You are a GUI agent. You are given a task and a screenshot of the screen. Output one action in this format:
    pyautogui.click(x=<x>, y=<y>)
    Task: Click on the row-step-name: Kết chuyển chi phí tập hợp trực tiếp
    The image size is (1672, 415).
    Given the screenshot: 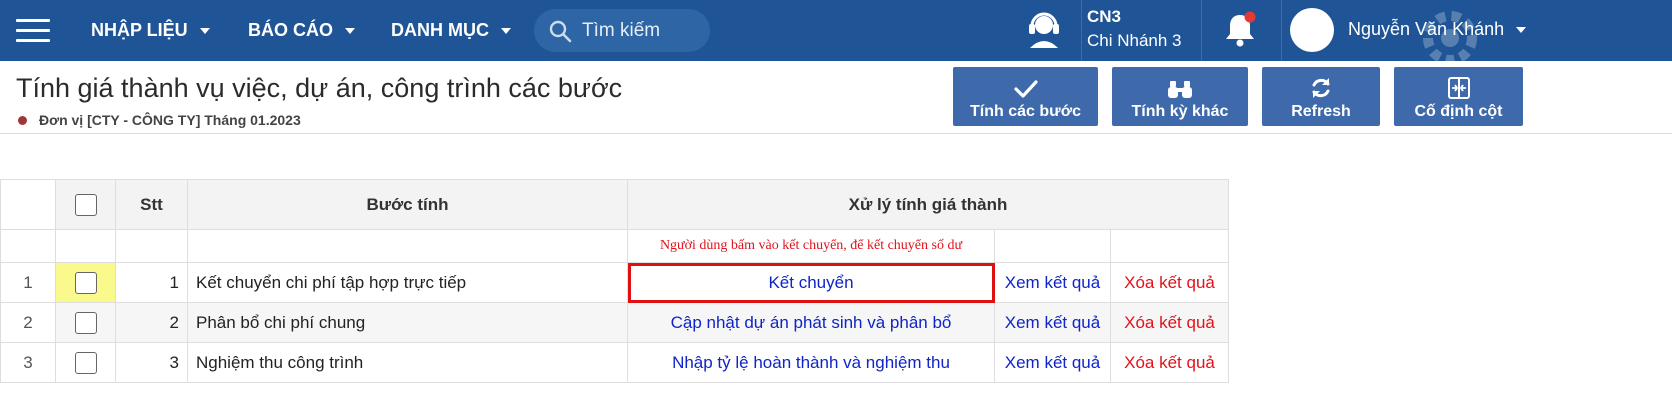 What is the action you would take?
    pyautogui.click(x=407, y=282)
    